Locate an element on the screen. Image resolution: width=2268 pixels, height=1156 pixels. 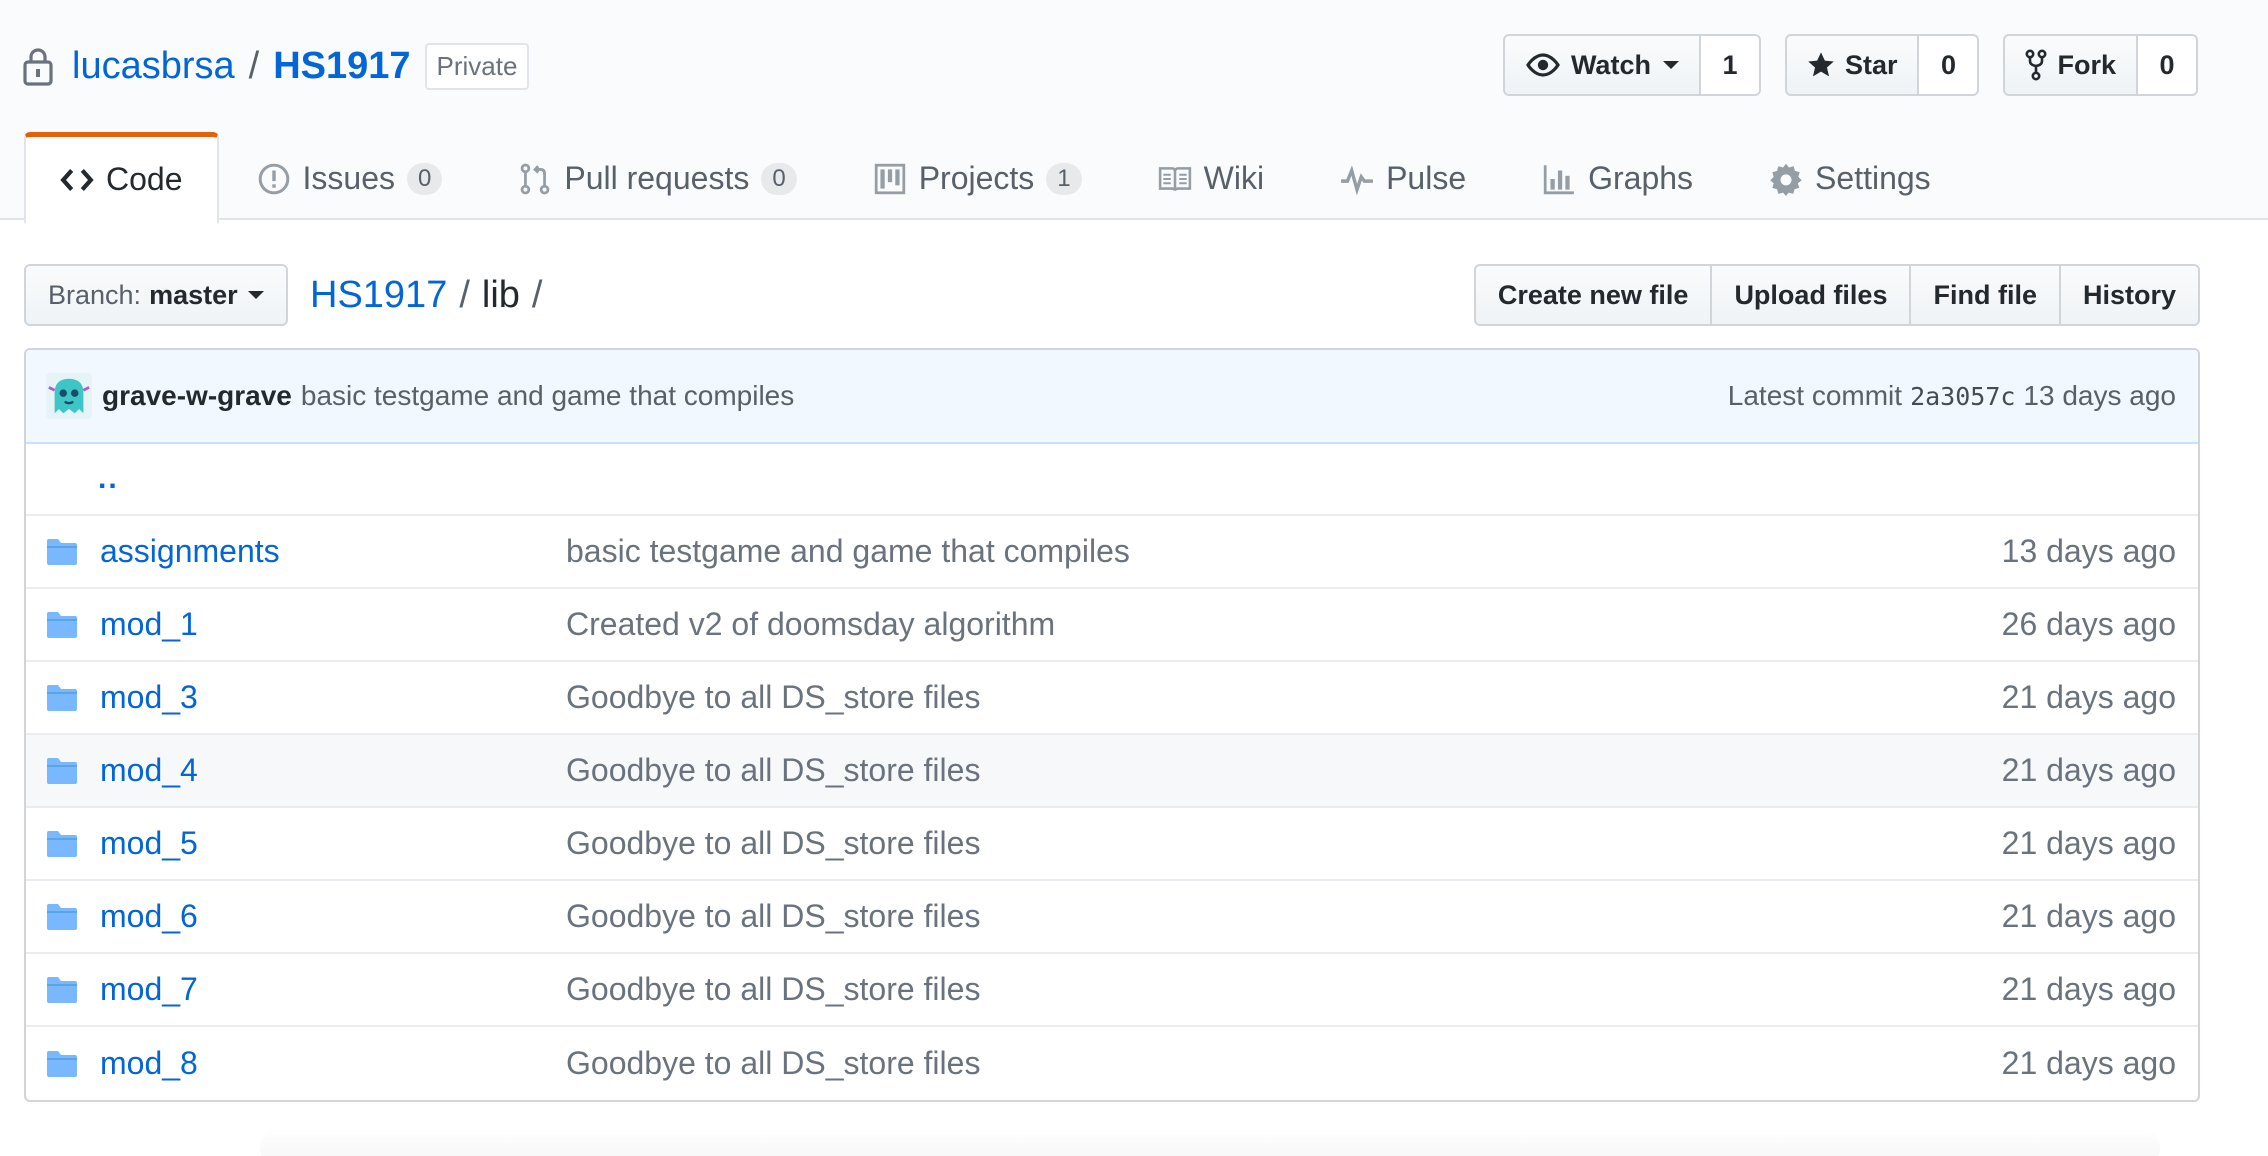
tab-wiki: Wiki is located at coordinates (1211, 177).